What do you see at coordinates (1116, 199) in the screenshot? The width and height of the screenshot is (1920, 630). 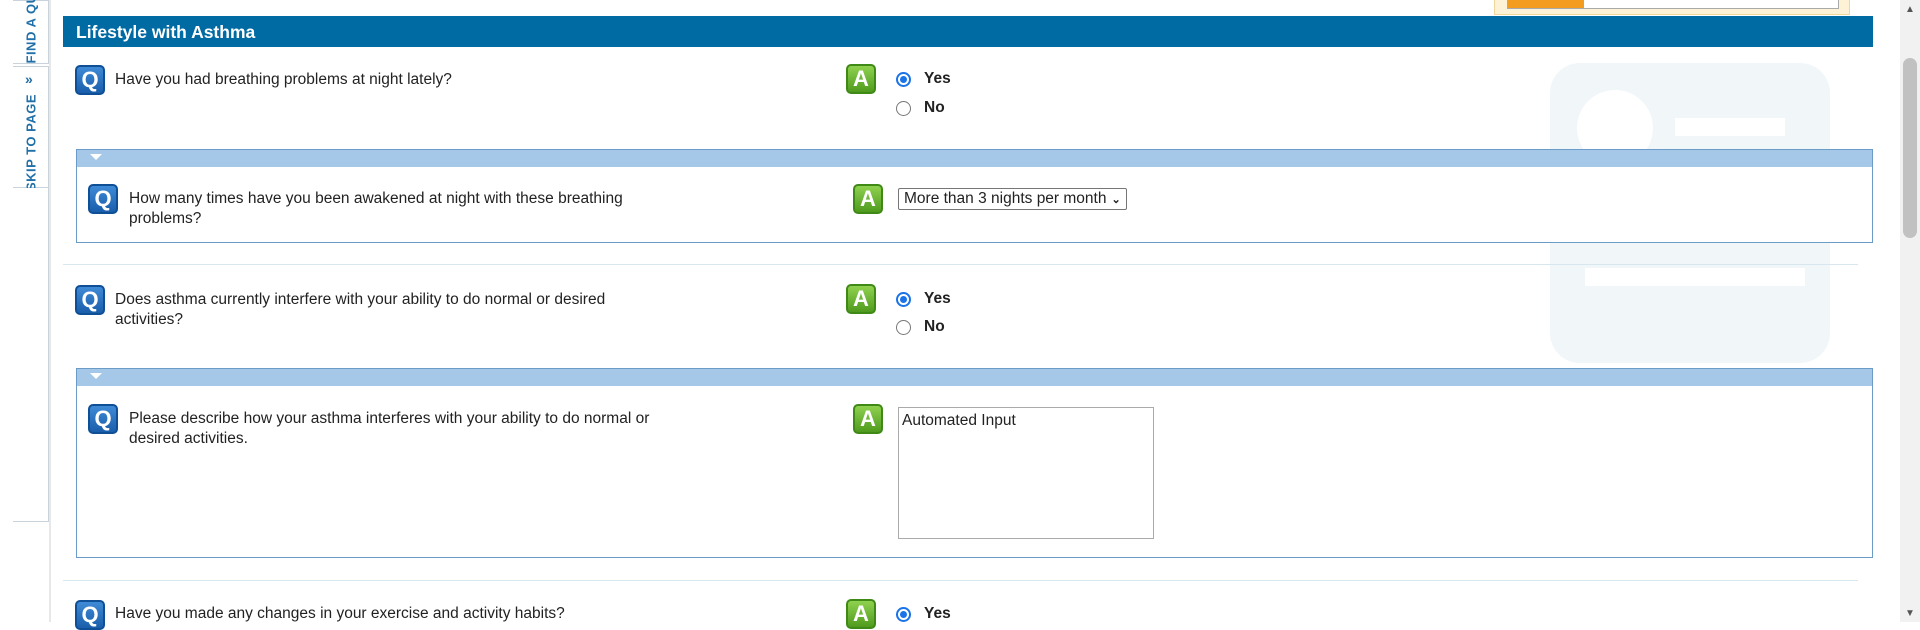 I see `chevron-down-icon: ⌄` at bounding box center [1116, 199].